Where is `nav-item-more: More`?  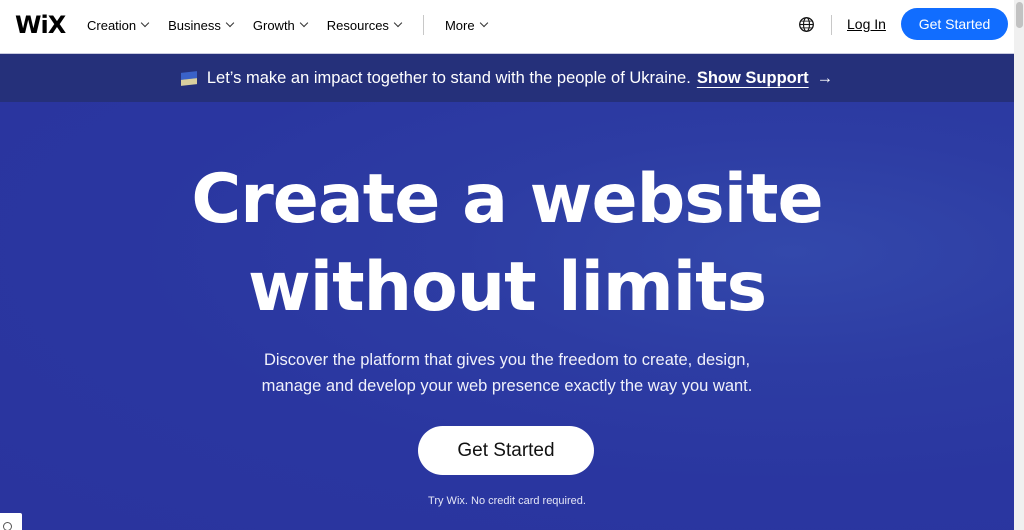
nav-item-more: More is located at coordinates (466, 25).